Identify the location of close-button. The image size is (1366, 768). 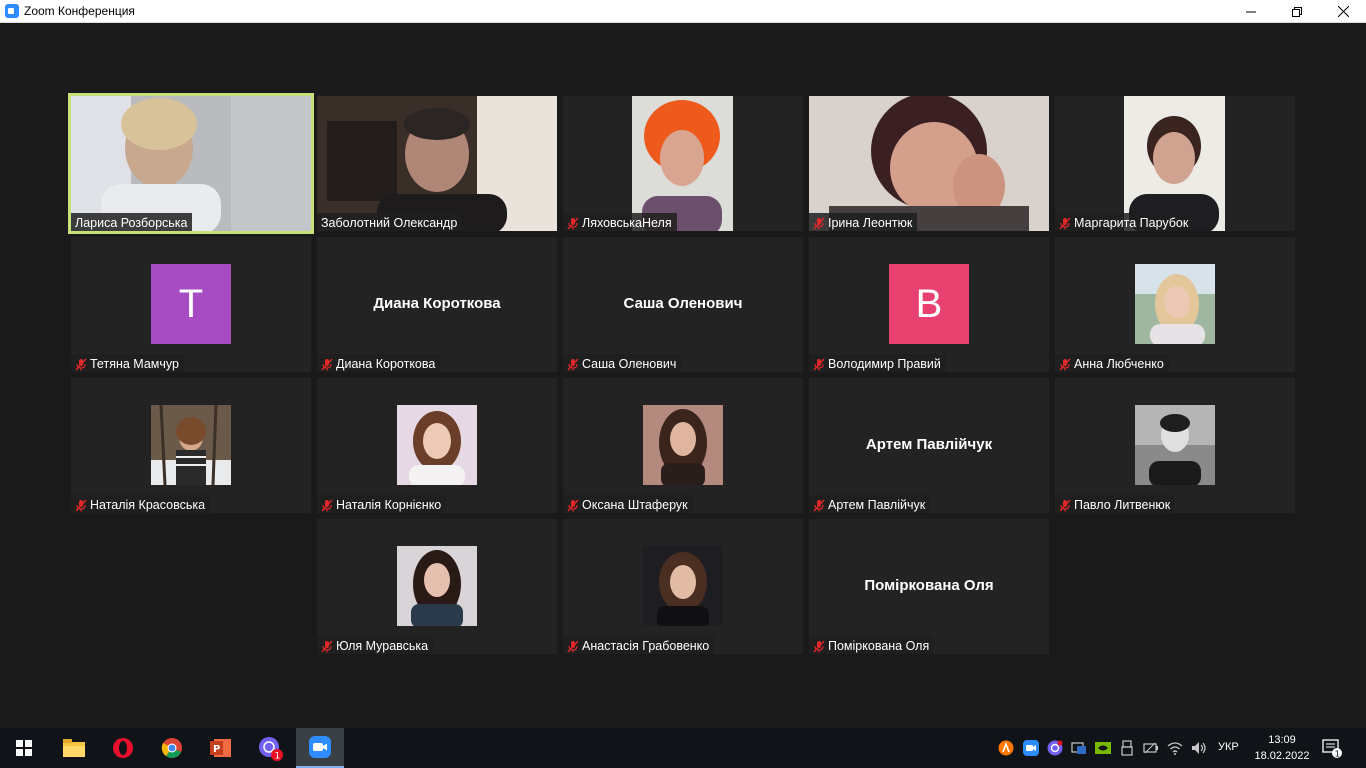
(1343, 11).